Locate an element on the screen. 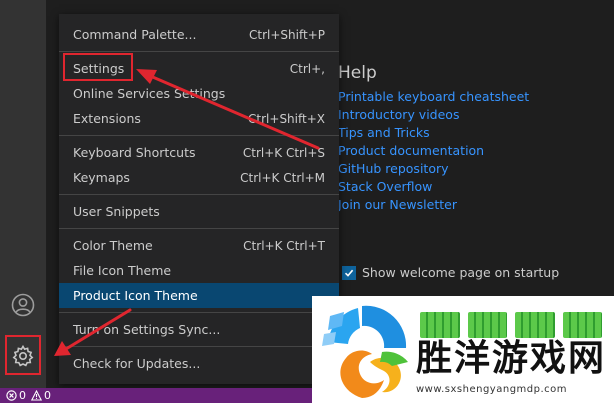 The width and height of the screenshot is (614, 403). help-link-tips: Tips and Tricks is located at coordinates (433, 133).